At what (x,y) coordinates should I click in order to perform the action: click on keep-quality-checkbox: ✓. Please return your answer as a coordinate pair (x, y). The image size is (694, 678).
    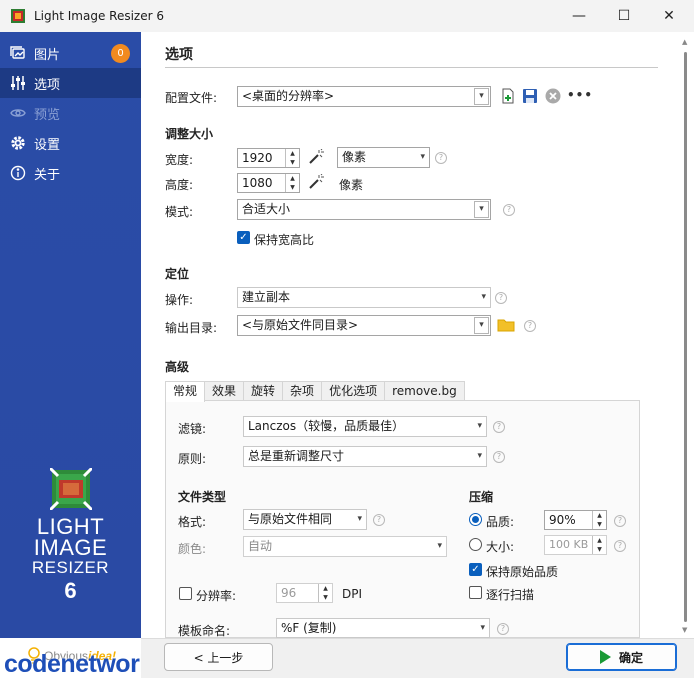
    Looking at the image, I should click on (475, 569).